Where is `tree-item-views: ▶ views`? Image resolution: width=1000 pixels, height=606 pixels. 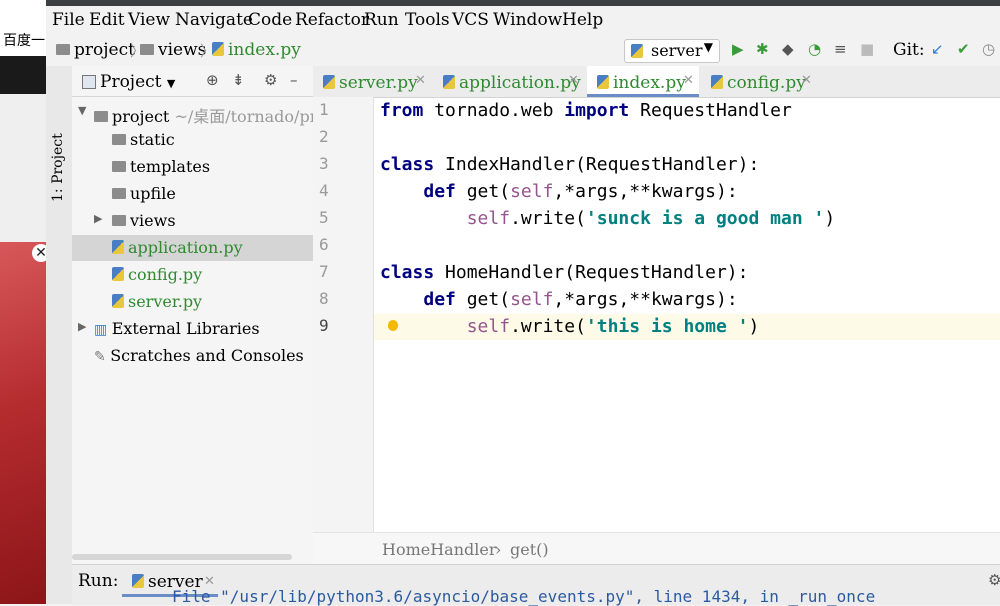
tree-item-views: ▶ views is located at coordinates (192, 221).